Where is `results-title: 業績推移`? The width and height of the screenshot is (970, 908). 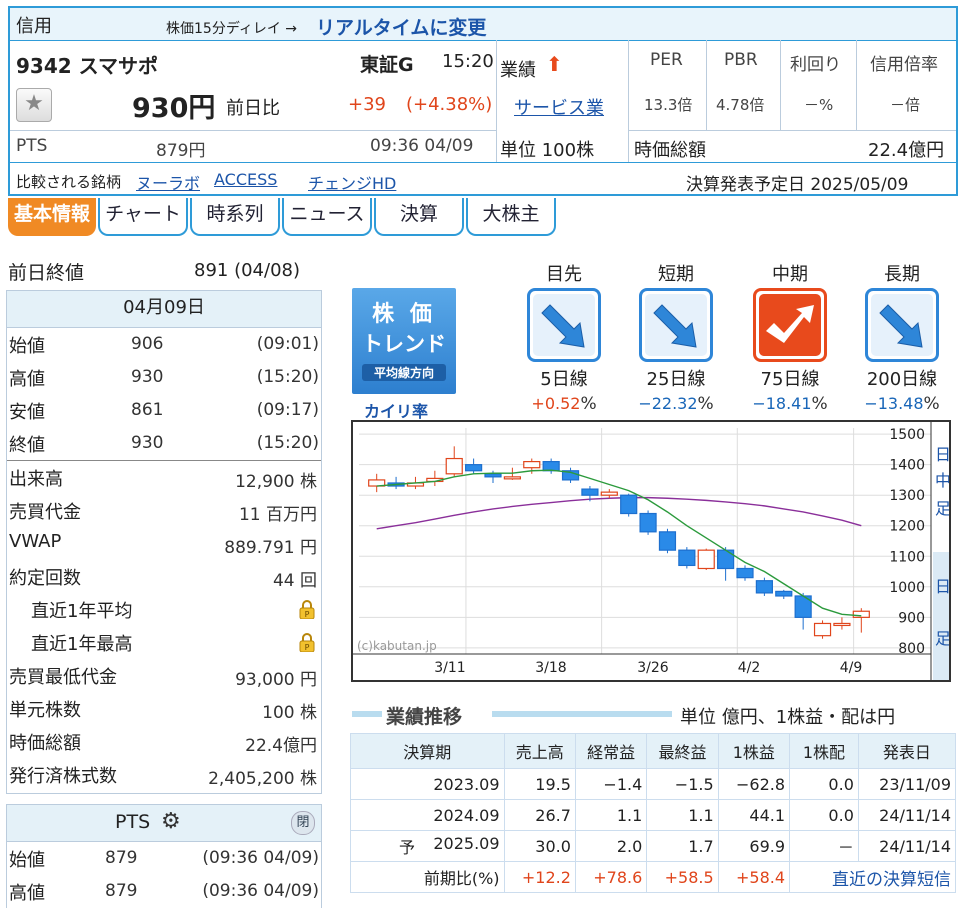 results-title: 業績推移 is located at coordinates (424, 717).